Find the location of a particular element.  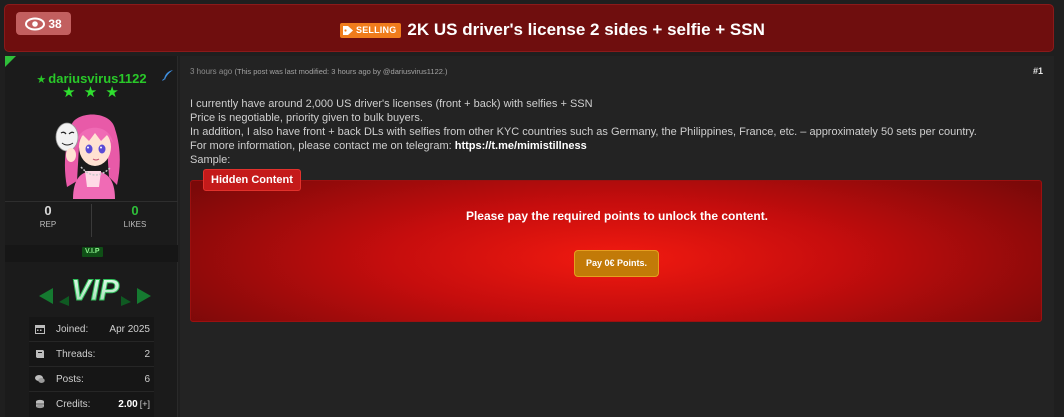

avatar is located at coordinates (92, 153).